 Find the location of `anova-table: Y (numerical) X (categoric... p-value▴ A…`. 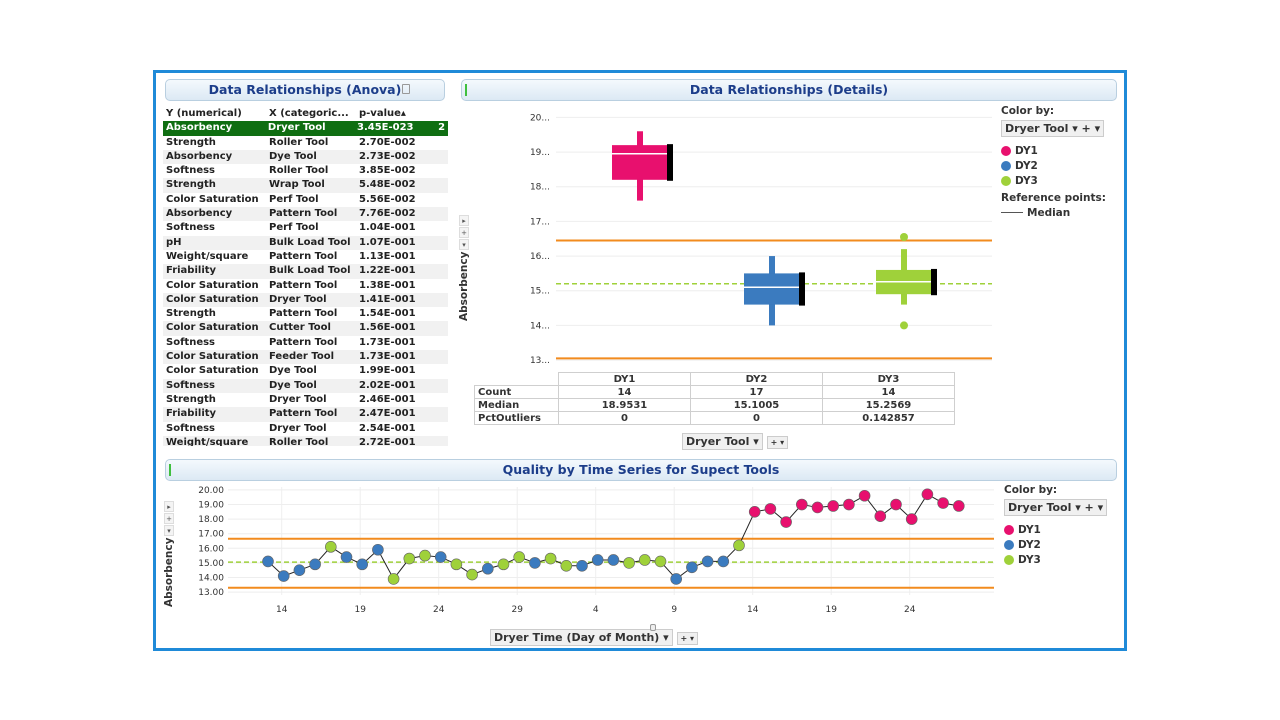

anova-table: Y (numerical) X (categoric... p-value▴ A… is located at coordinates (305, 276).